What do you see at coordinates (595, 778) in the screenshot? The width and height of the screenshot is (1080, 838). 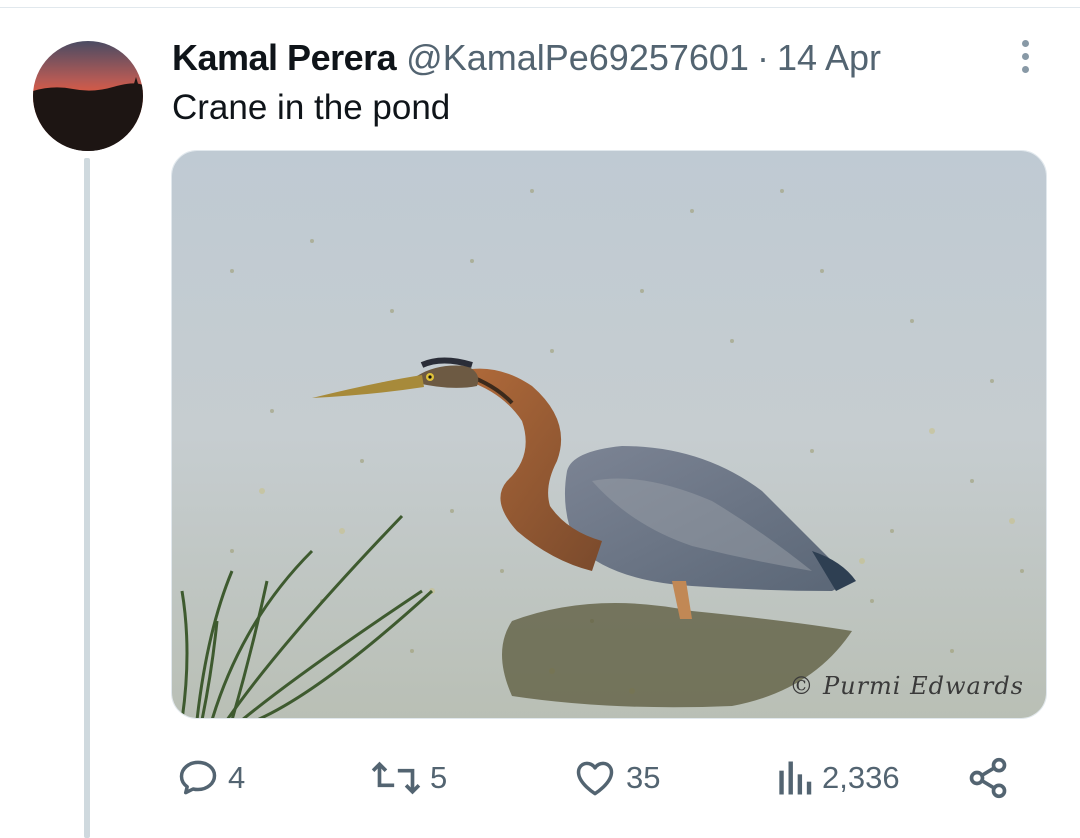 I see `heart-icon` at bounding box center [595, 778].